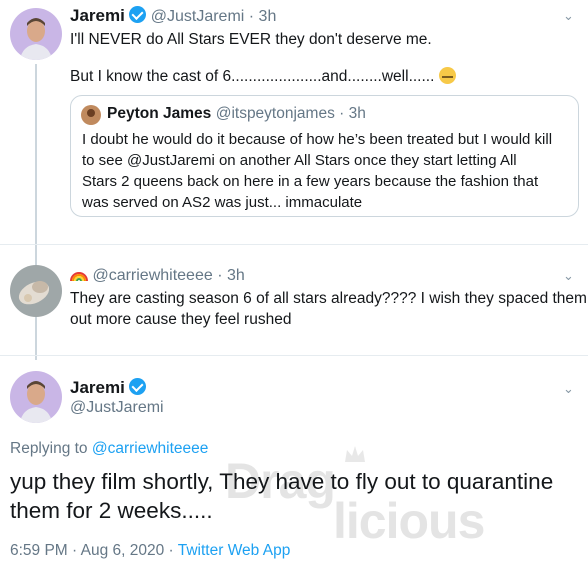  What do you see at coordinates (117, 408) in the screenshot?
I see `handle: @JustJaremi` at bounding box center [117, 408].